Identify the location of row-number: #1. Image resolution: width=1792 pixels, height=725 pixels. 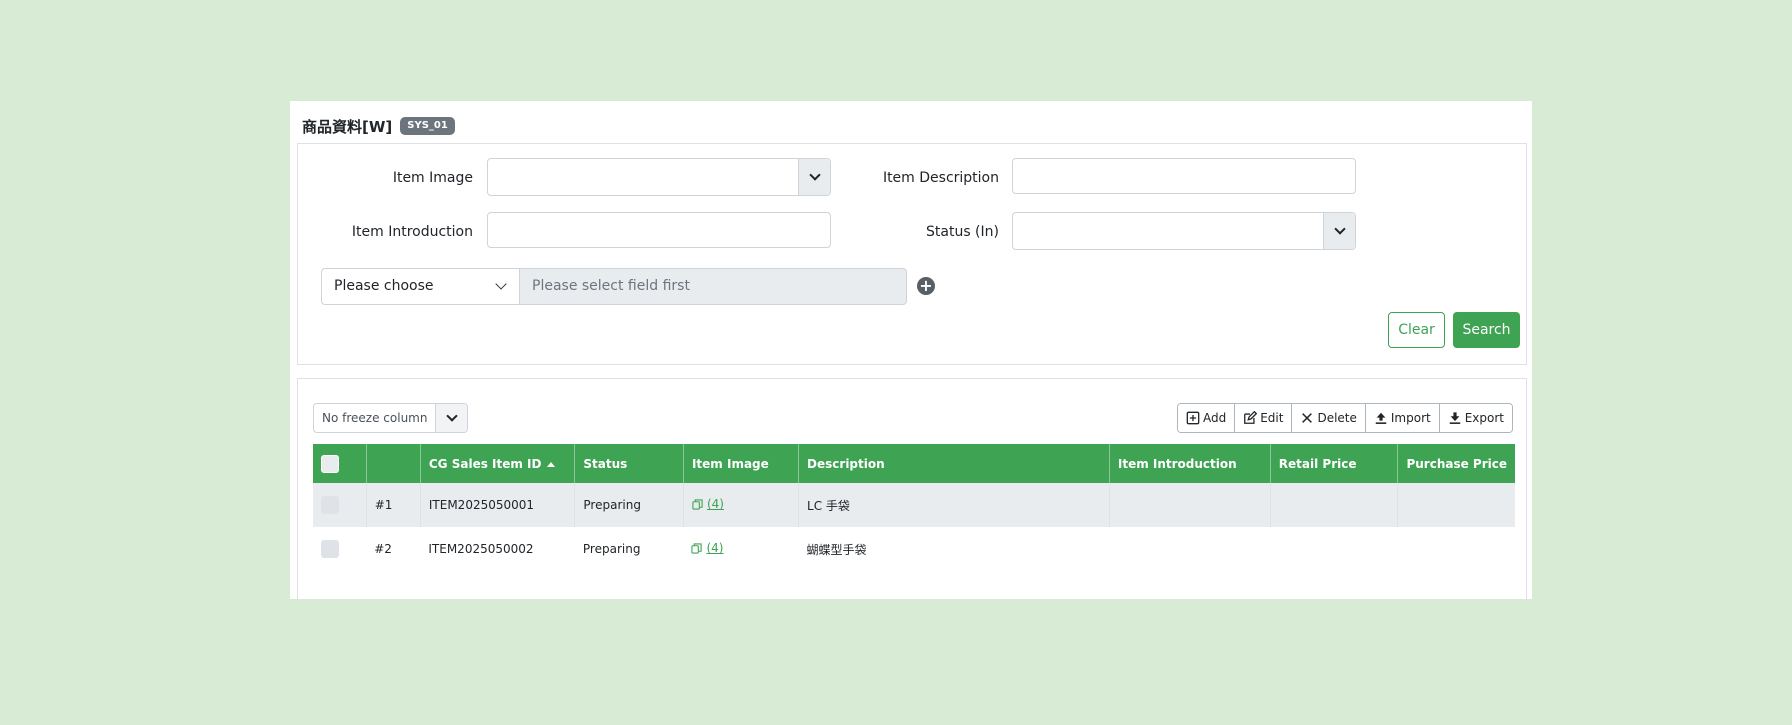
(393, 505).